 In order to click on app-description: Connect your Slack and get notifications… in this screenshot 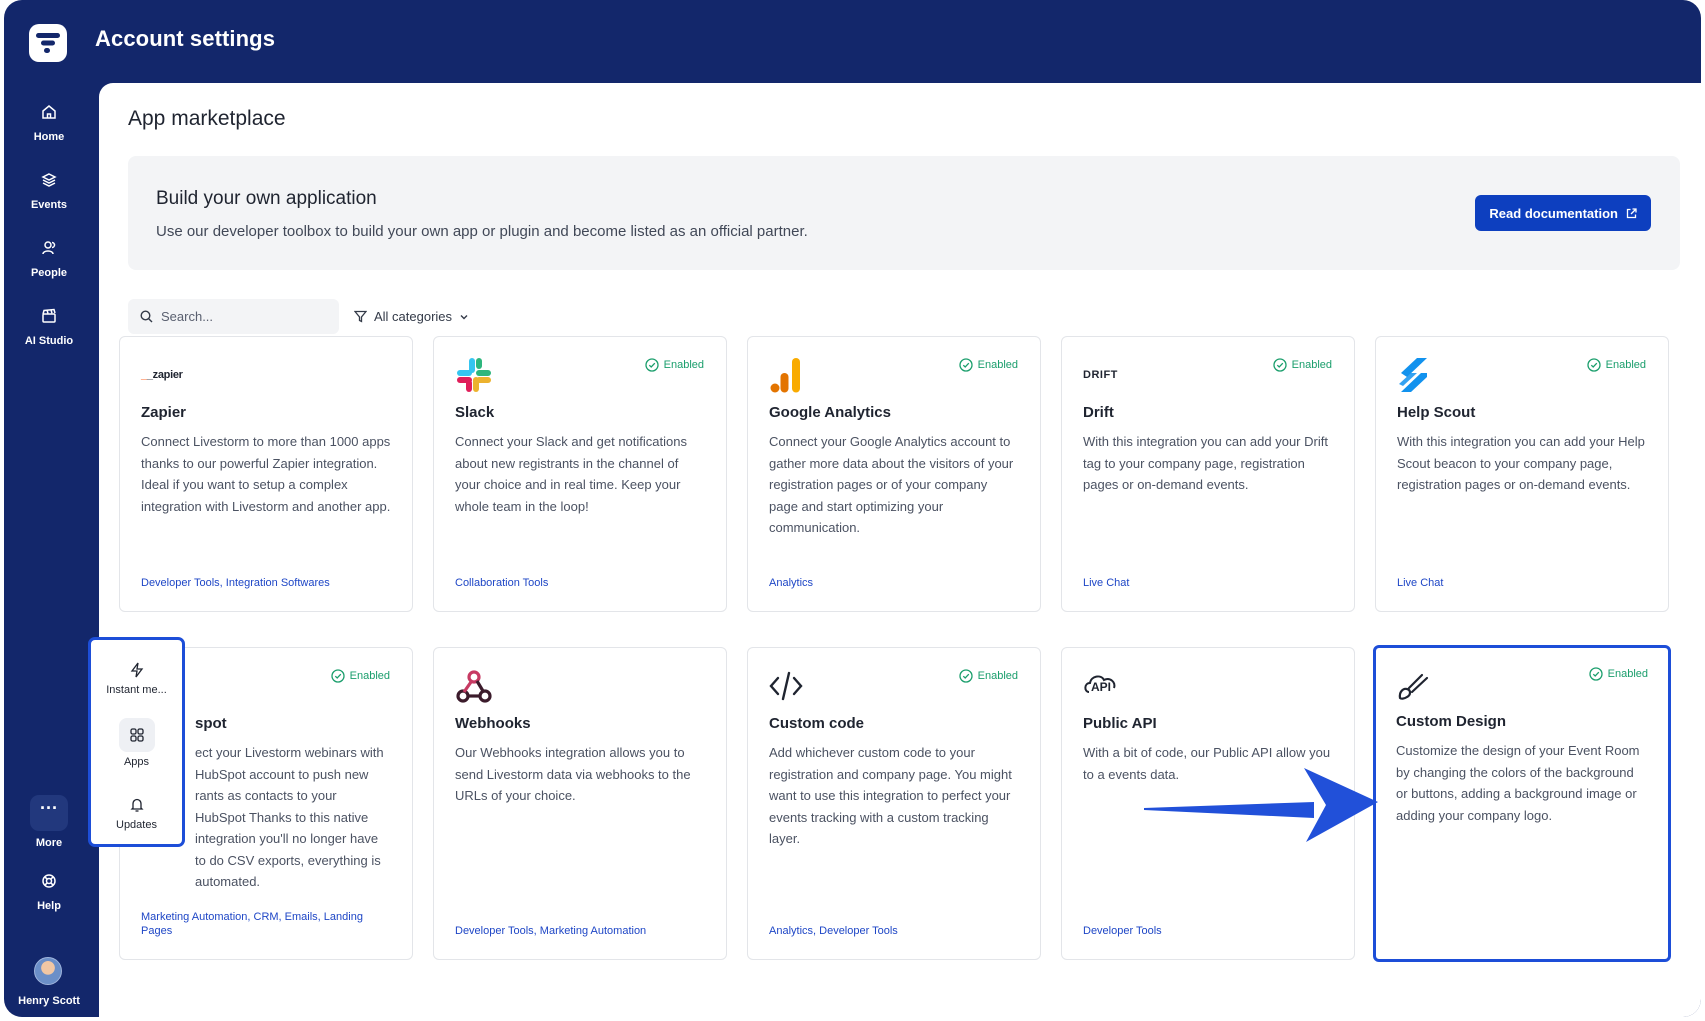, I will do `click(571, 474)`.